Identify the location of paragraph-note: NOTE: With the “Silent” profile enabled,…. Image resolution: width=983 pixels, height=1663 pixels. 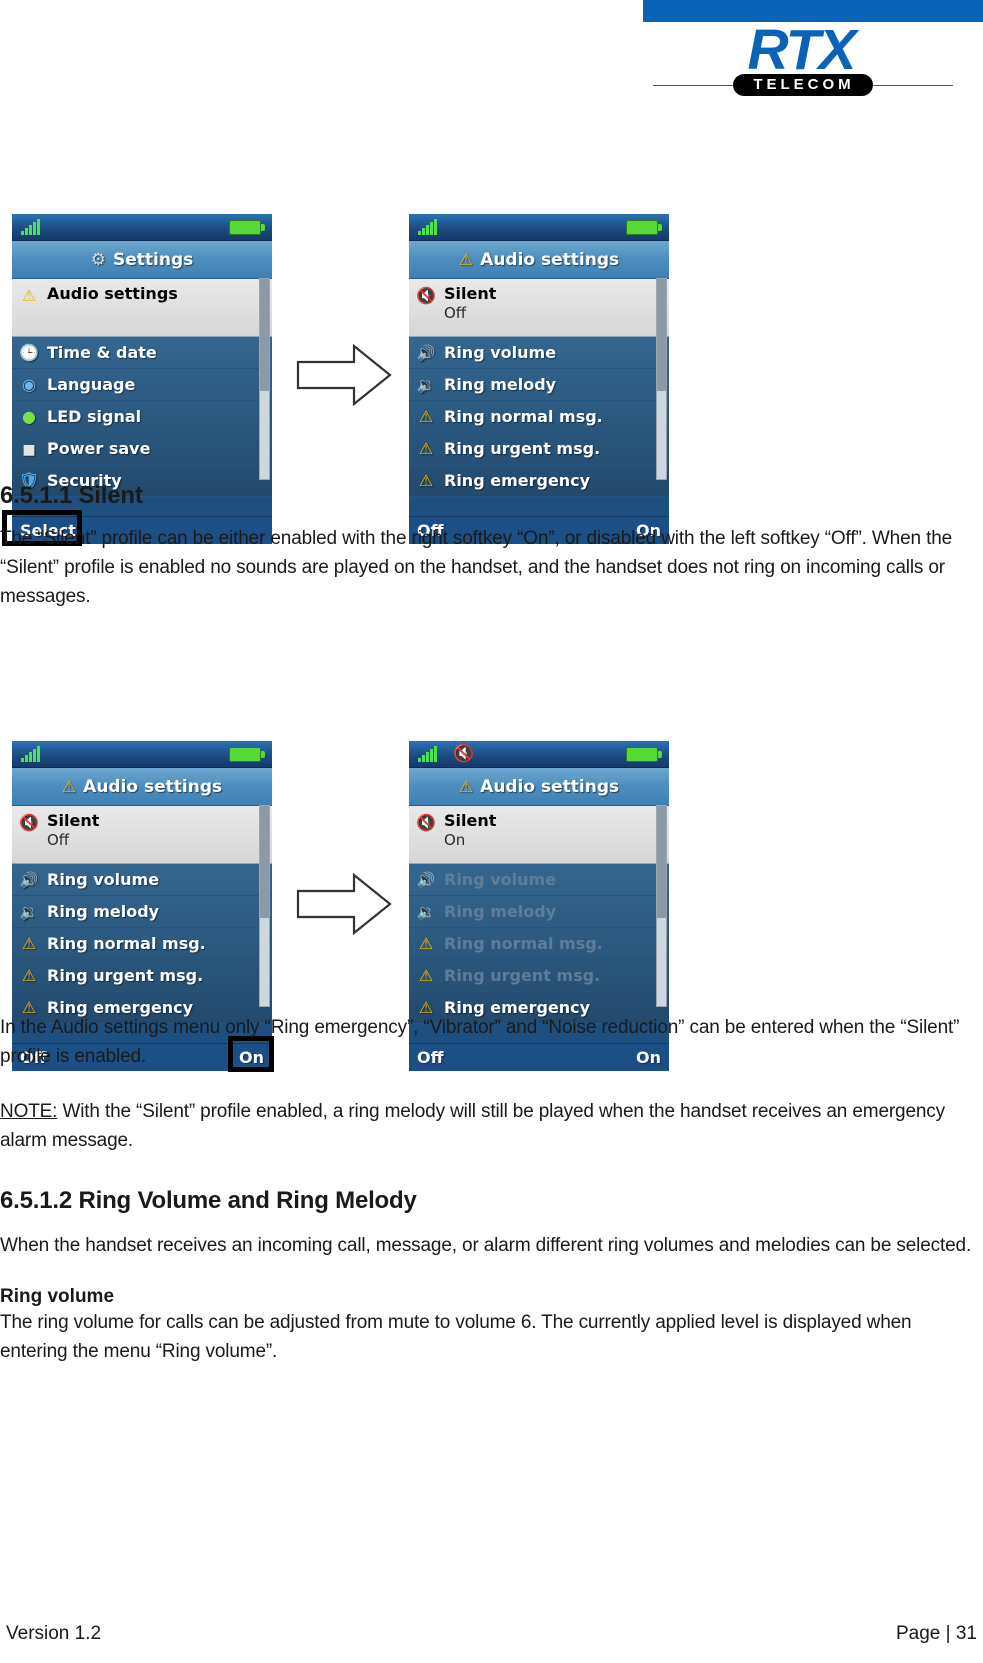
(491, 1126).